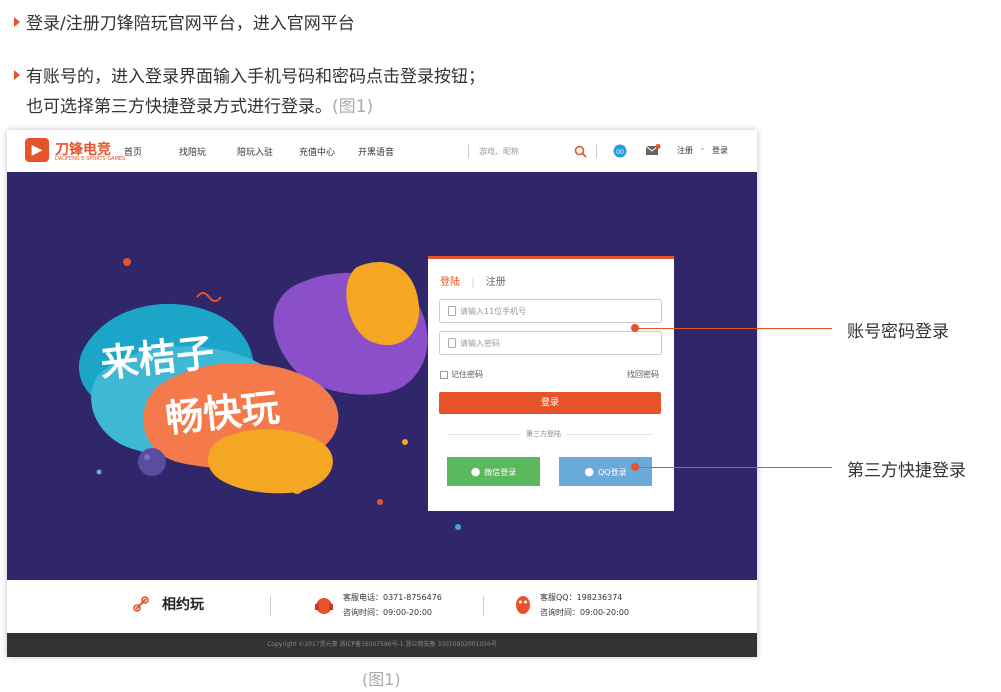  Describe the element at coordinates (523, 605) in the screenshot. I see `qq-service-icon` at that location.